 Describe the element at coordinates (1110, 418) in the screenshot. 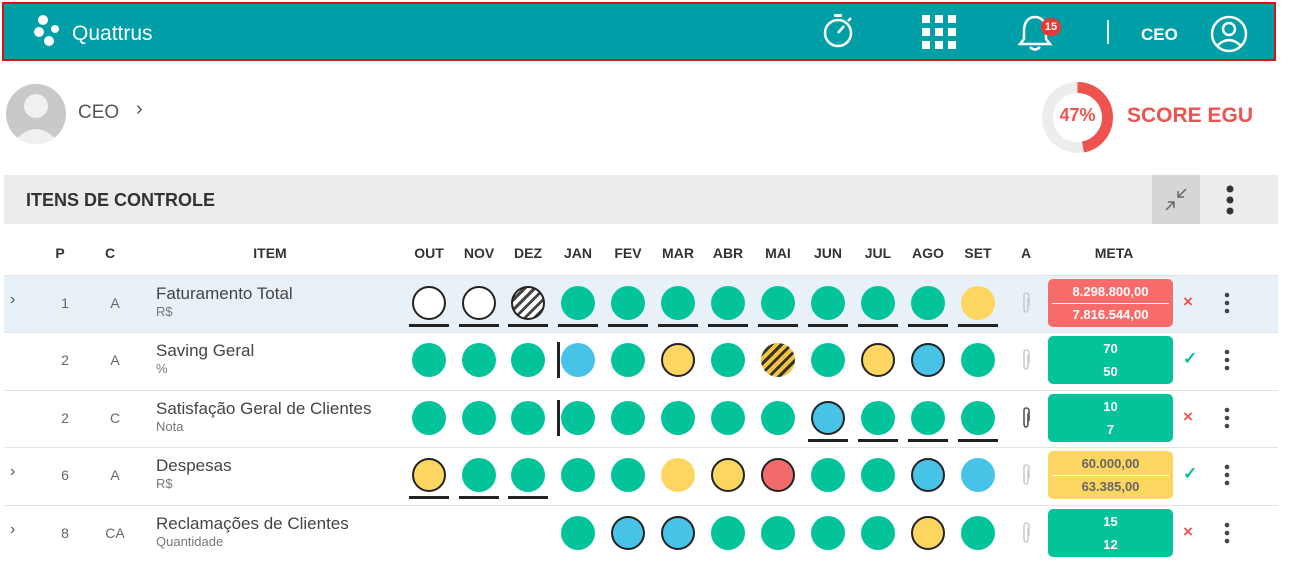

I see `meta-box: 10 7` at that location.